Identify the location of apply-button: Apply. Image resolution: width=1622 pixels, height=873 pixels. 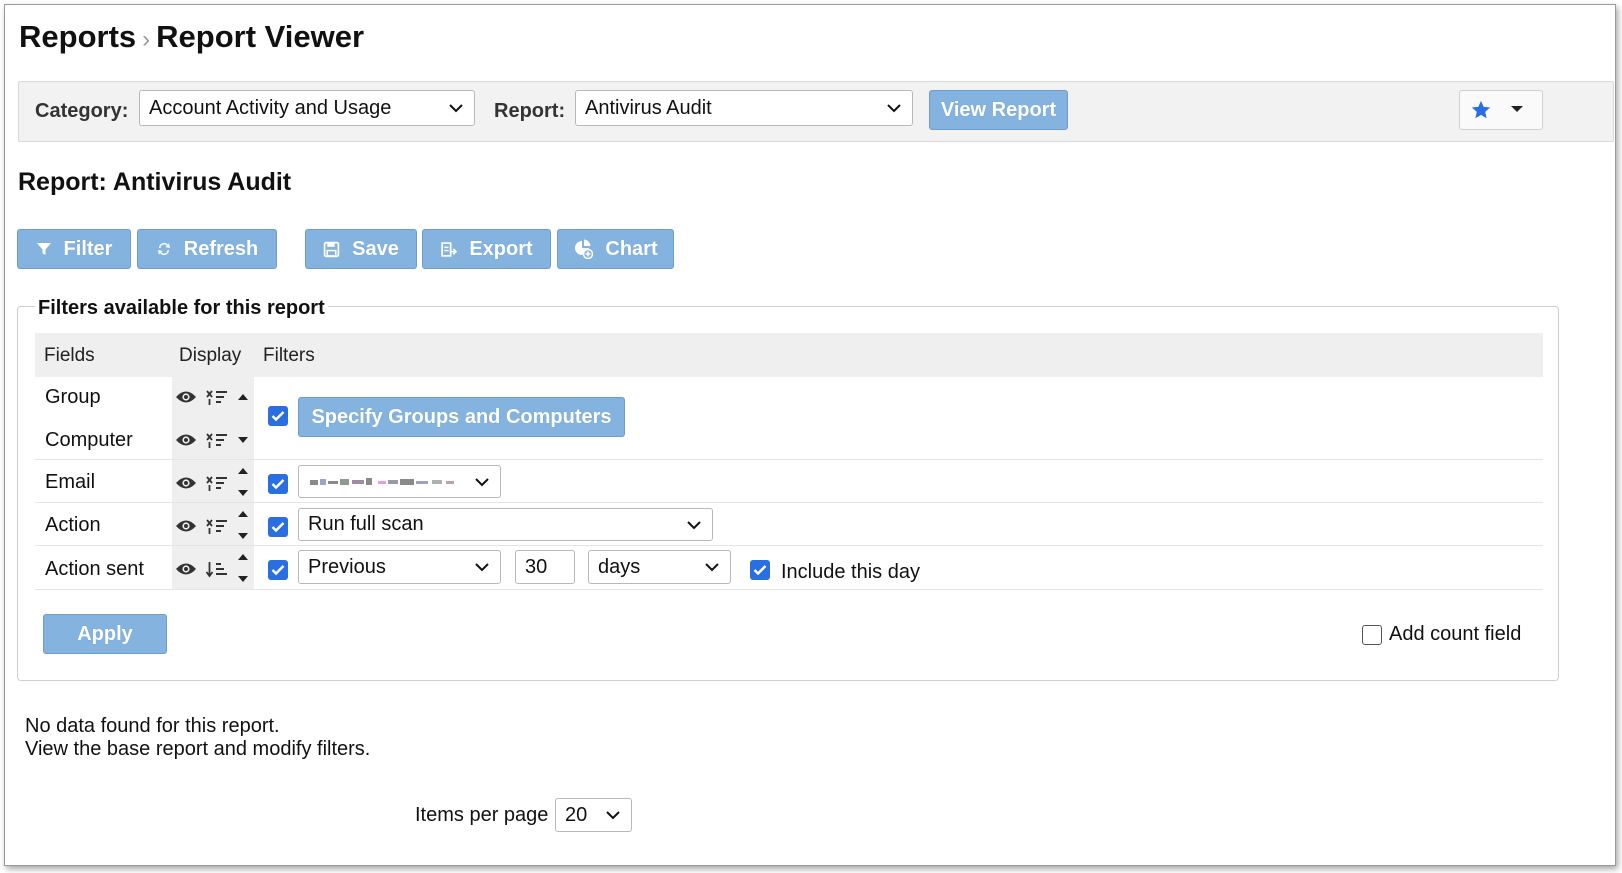
(105, 634).